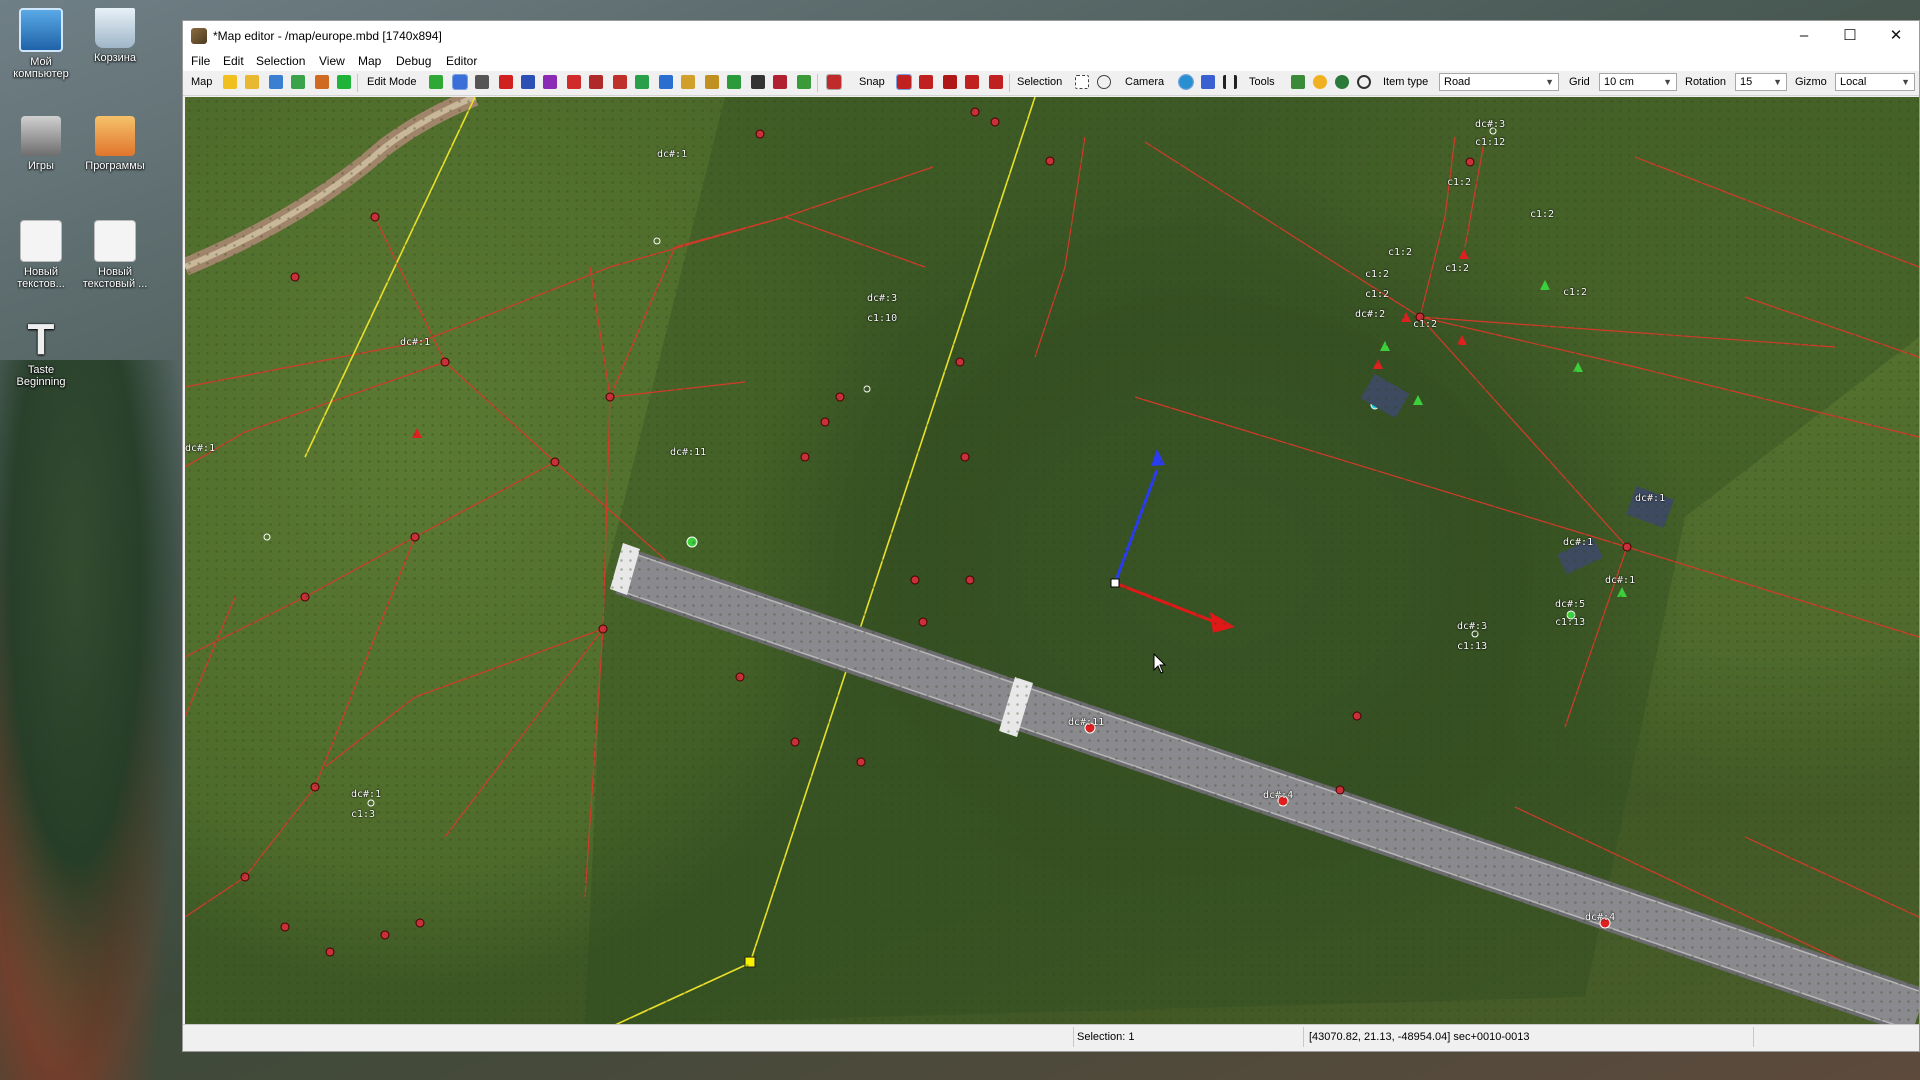  I want to click on desktop-icon-games: Игры, so click(41, 144).